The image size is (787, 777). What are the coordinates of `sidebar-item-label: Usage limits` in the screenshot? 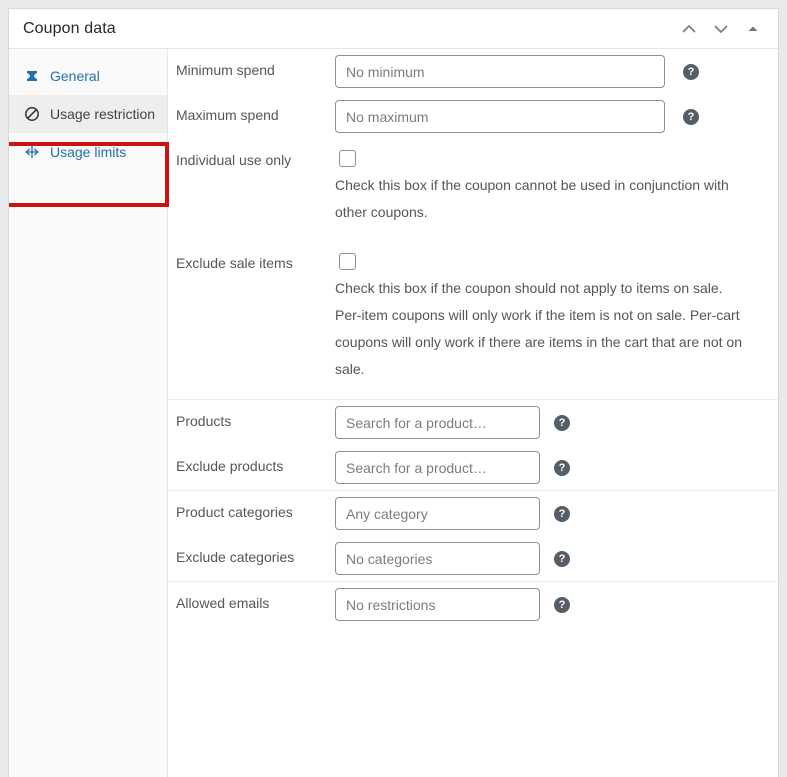 It's located at (88, 152).